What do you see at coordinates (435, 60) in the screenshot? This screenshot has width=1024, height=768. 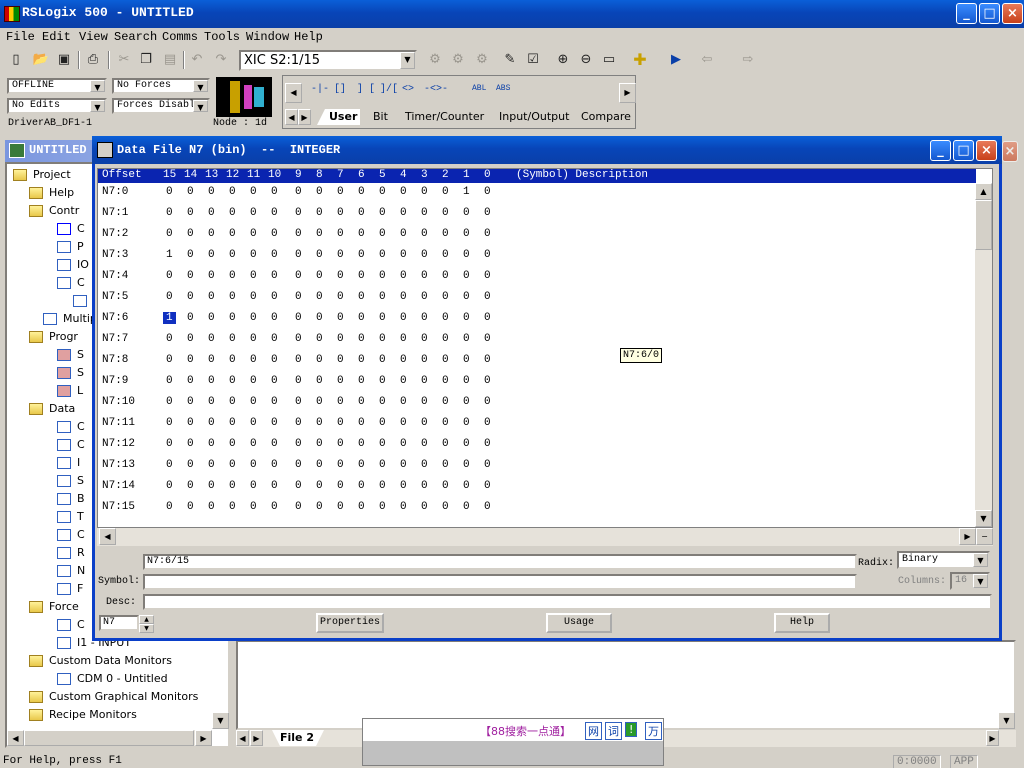 I see `verify-icon: ⚙` at bounding box center [435, 60].